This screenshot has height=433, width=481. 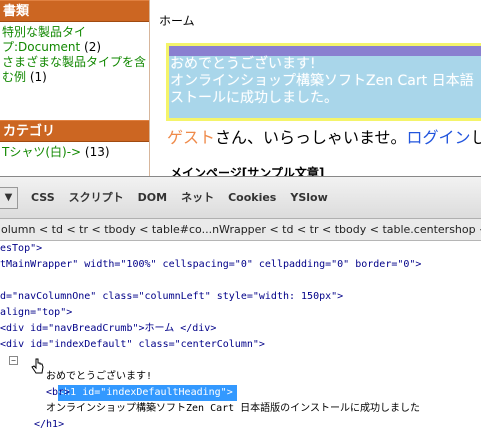 I want to click on tab-yslow: YSlow, so click(x=308, y=198).